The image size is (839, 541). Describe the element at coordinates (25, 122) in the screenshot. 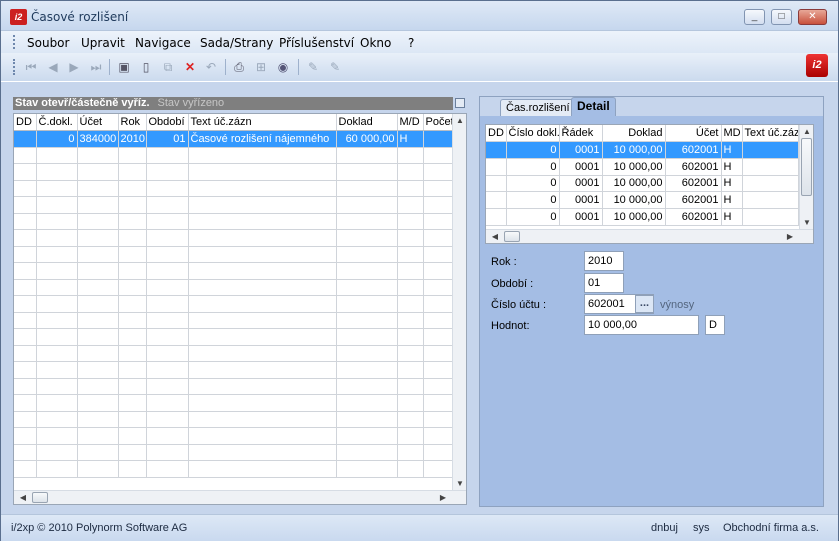

I see `col-dd: DD` at that location.